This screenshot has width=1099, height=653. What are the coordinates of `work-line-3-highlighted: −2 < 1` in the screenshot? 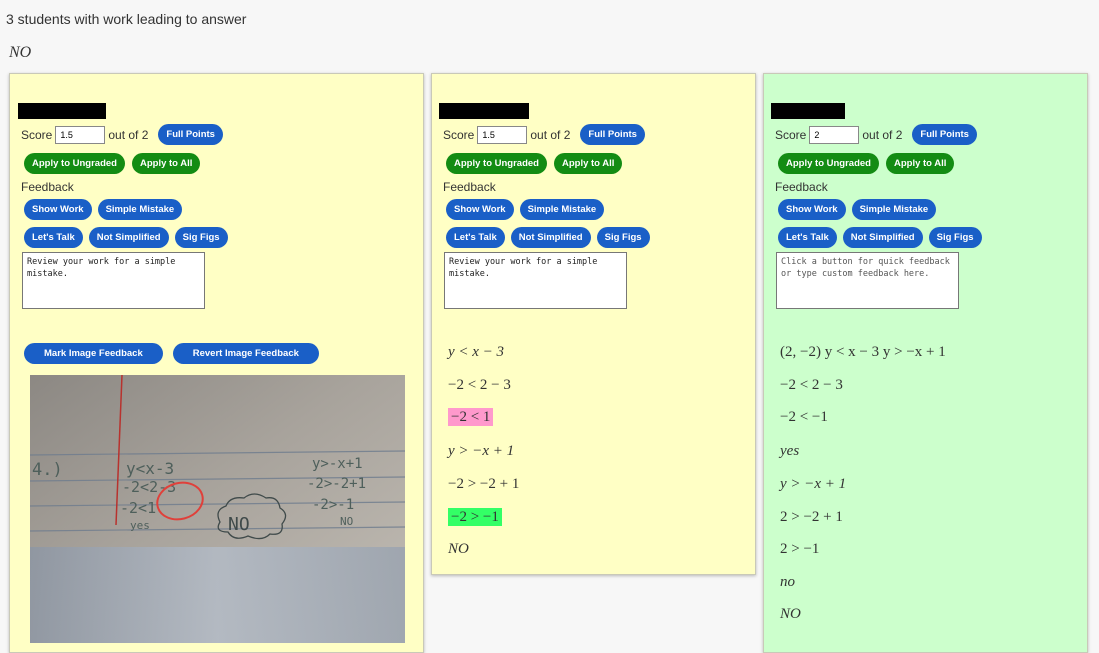 It's located at (471, 417).